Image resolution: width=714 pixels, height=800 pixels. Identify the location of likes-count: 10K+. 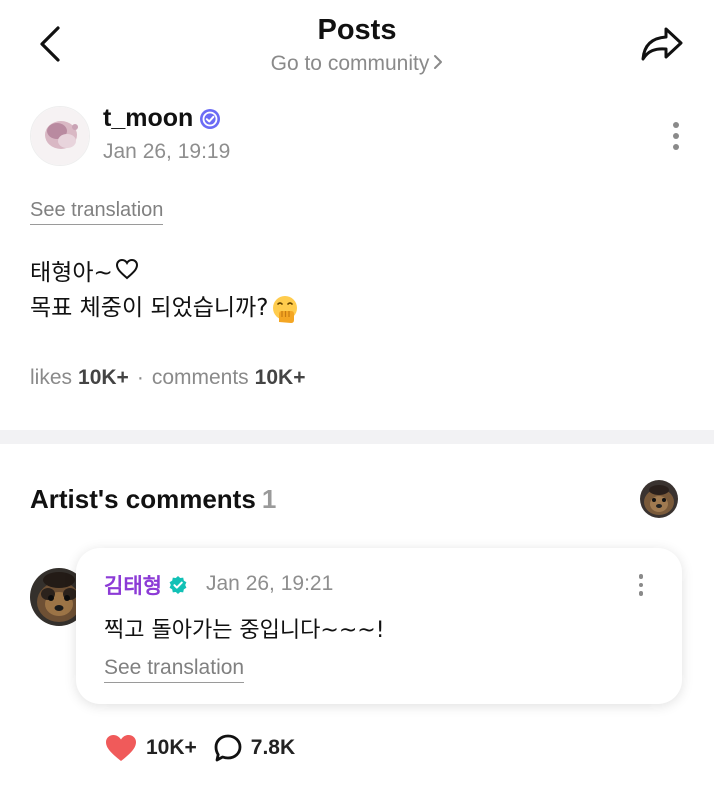
(103, 377).